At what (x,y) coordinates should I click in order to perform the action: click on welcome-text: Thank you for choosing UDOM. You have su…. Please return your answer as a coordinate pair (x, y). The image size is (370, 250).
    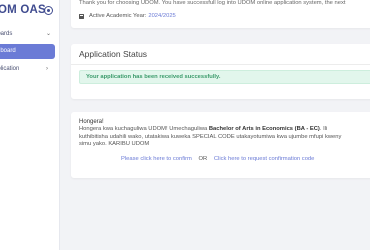
    Looking at the image, I should click on (212, 3).